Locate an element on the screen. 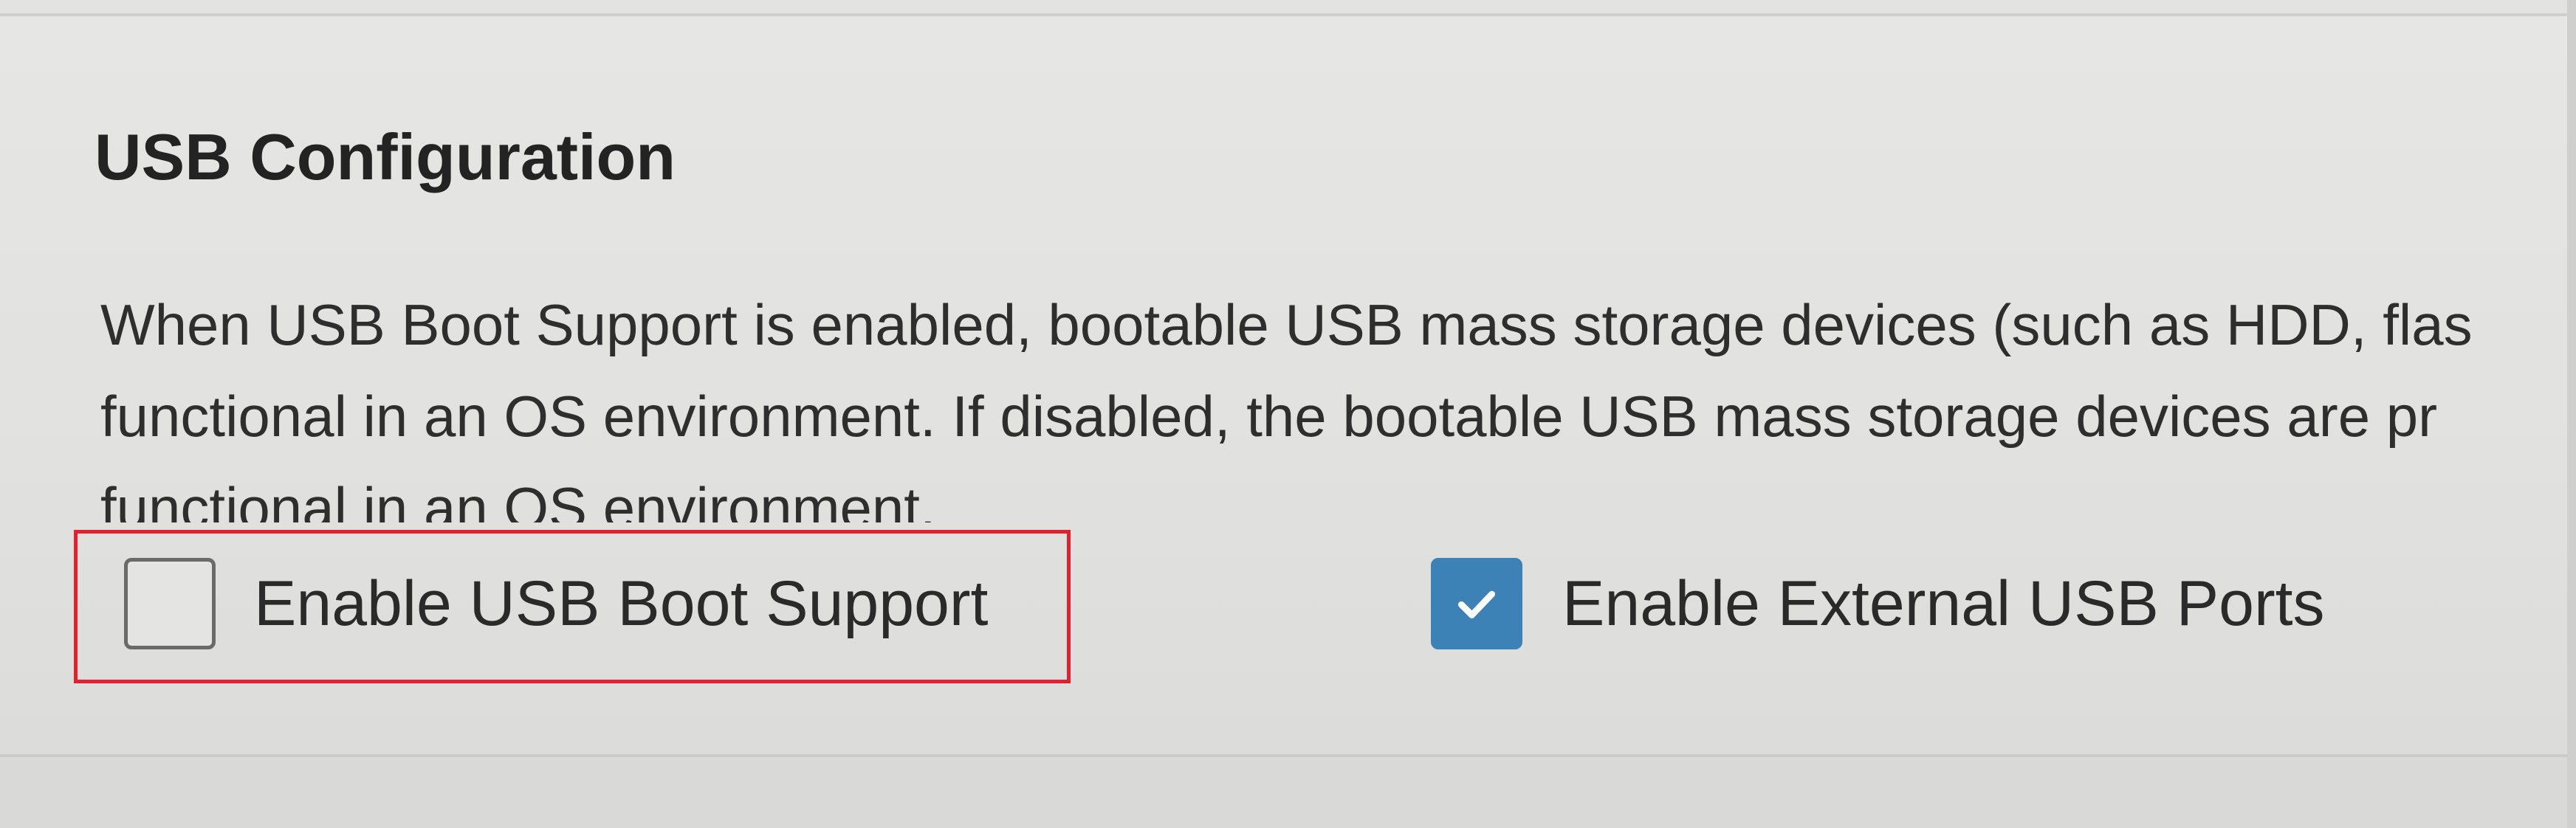 The width and height of the screenshot is (2576, 828). description-line-3: functional in an OS environment. is located at coordinates (518, 498).